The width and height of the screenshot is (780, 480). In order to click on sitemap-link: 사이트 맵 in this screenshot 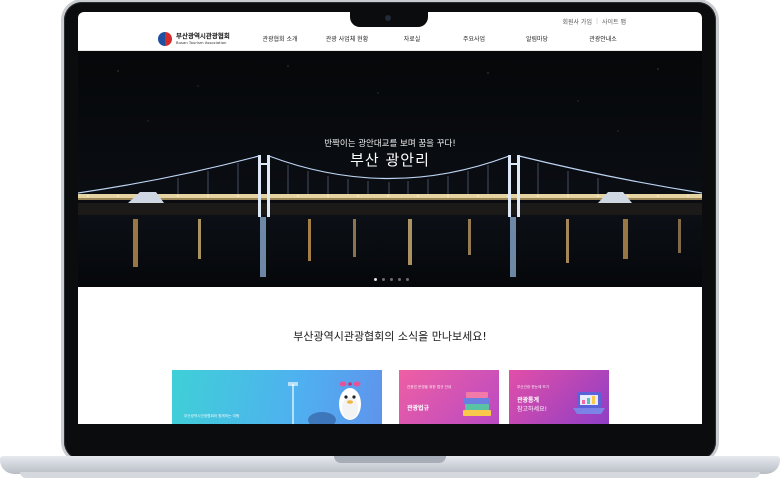, I will do `click(614, 21)`.